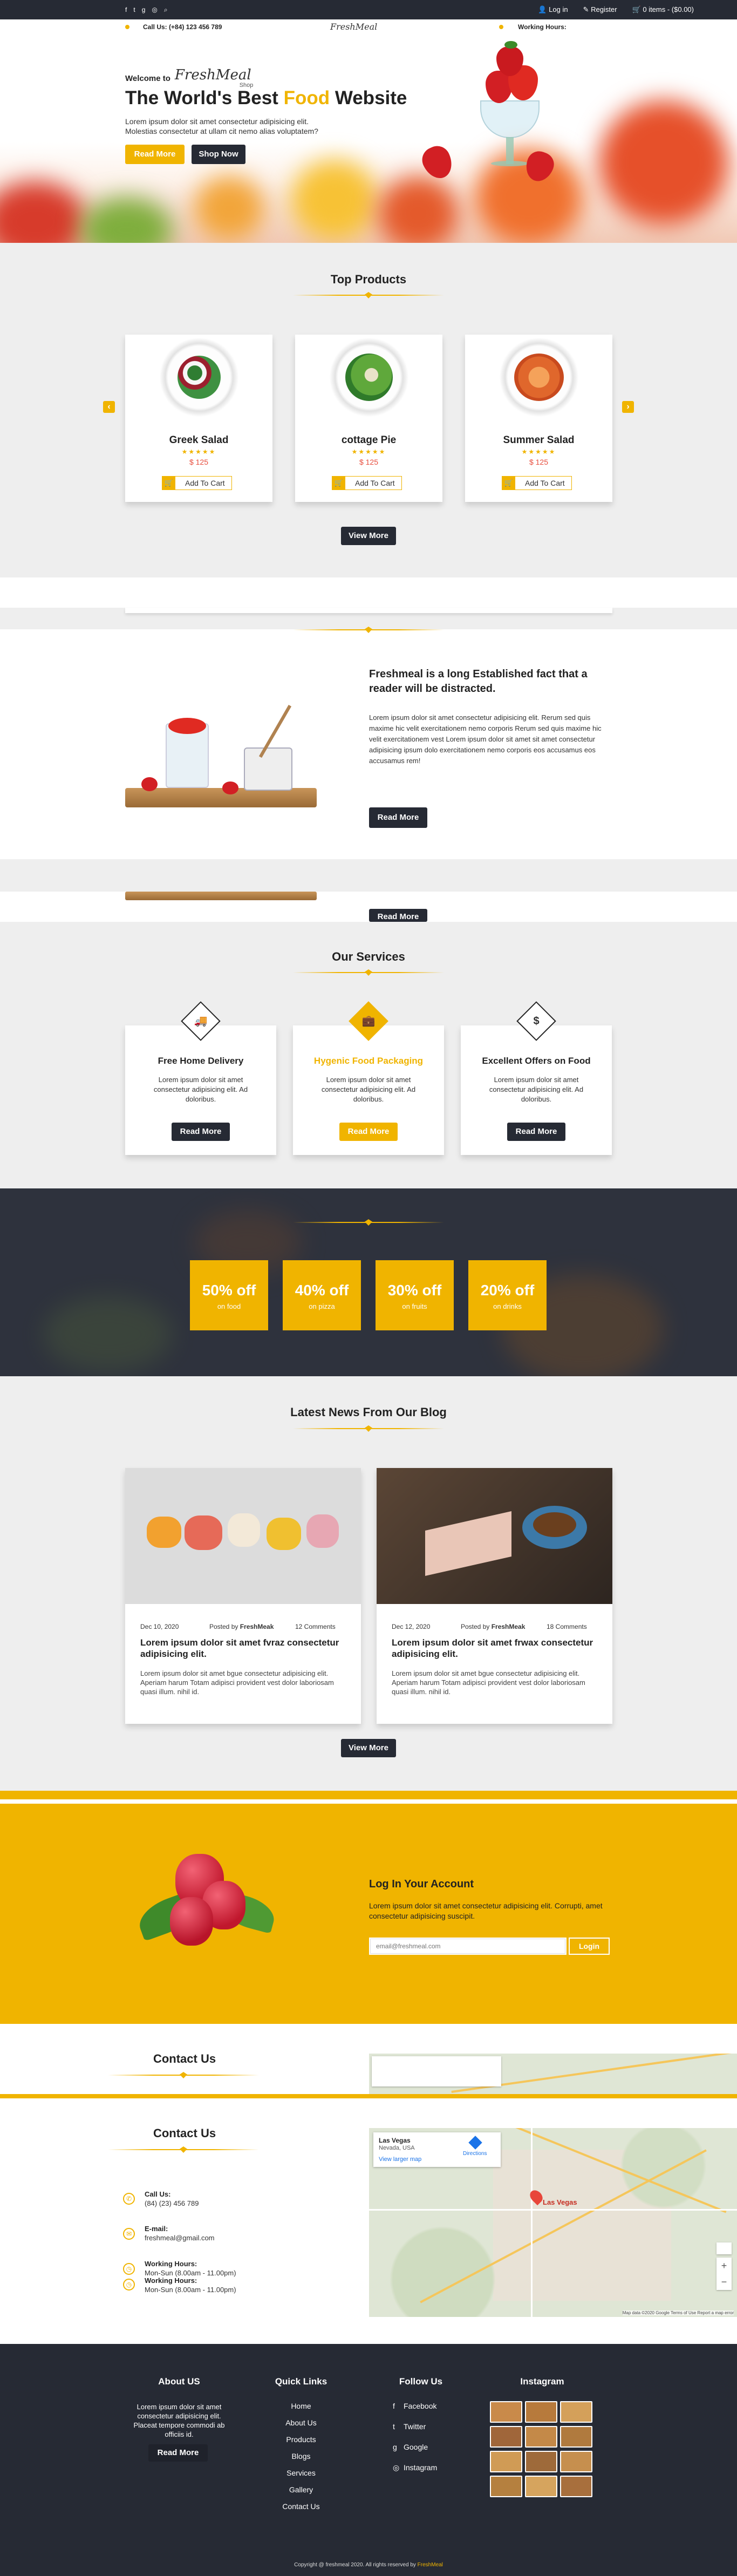 The image size is (737, 2576). Describe the element at coordinates (600, 9) in the screenshot. I see `register-link: ✎ Register` at that location.